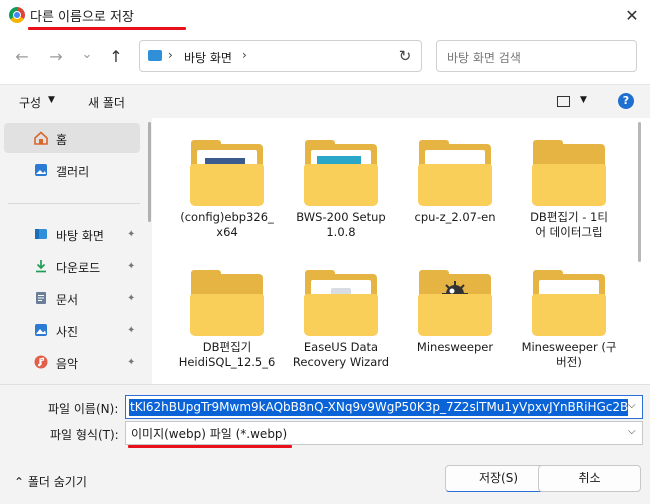 The height and width of the screenshot is (504, 650). Describe the element at coordinates (41, 362) in the screenshot. I see `music-icon` at that location.